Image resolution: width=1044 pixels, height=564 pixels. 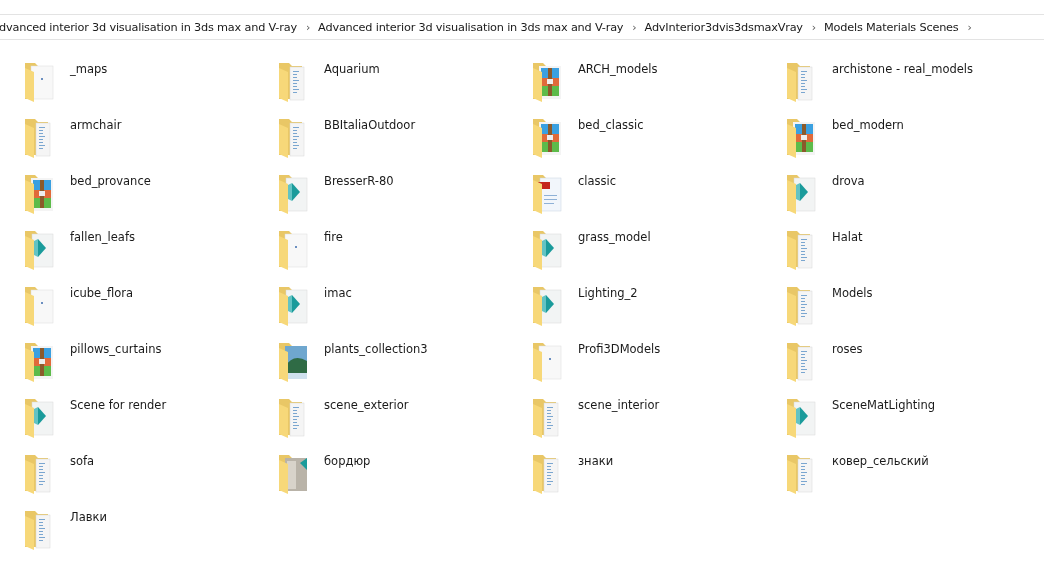 What do you see at coordinates (892, 27) in the screenshot?
I see `breadcrumb-item: Models Materials Scenes` at bounding box center [892, 27].